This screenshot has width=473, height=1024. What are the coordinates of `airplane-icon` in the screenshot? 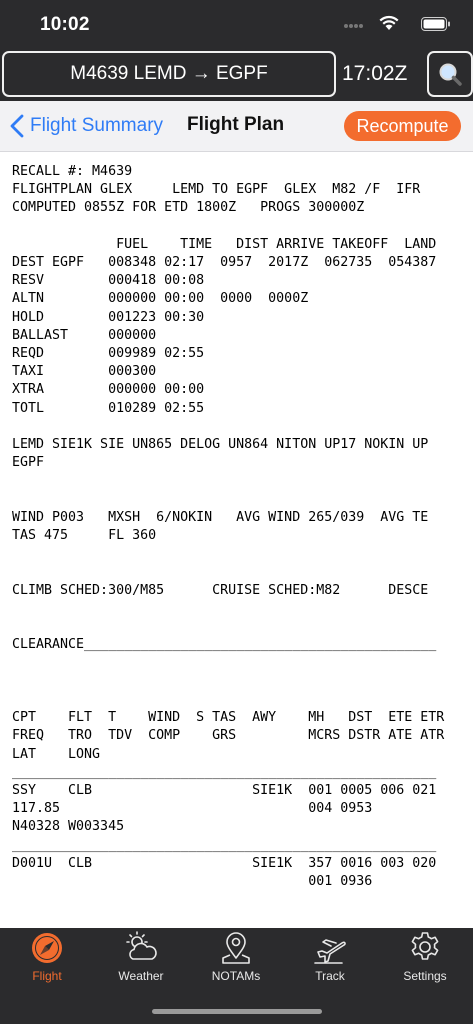 It's located at (330, 951).